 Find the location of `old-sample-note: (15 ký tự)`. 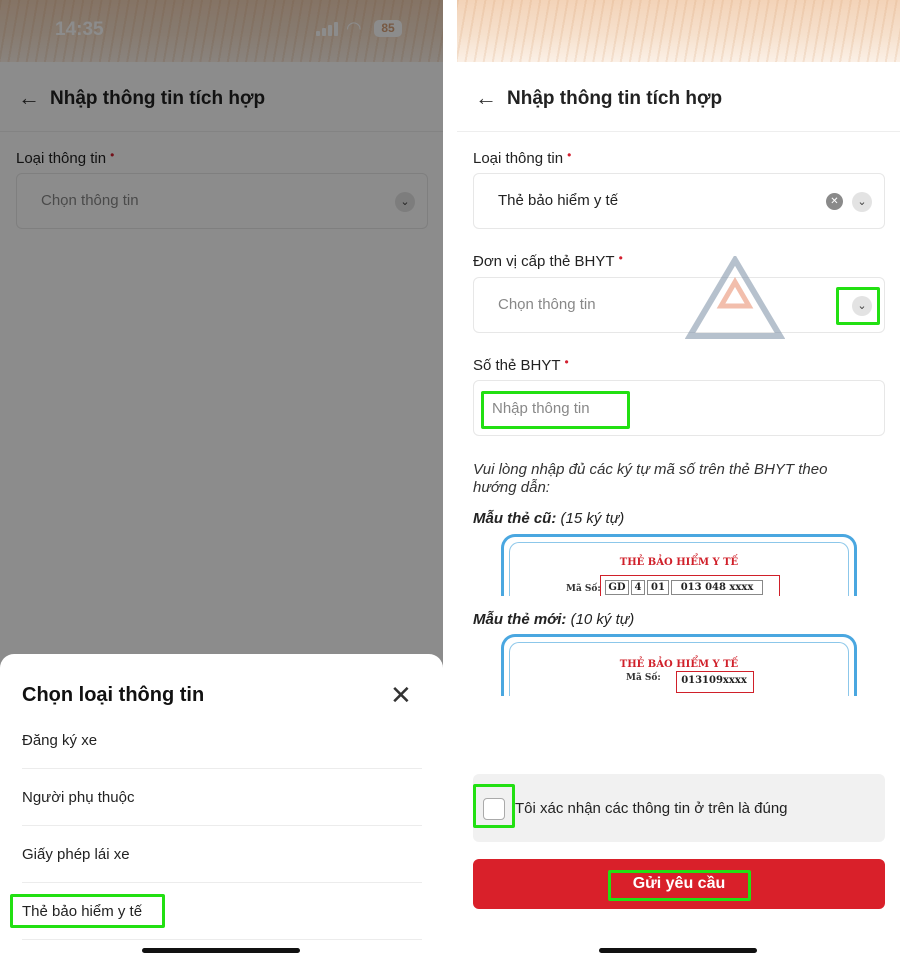

old-sample-note: (15 ký tự) is located at coordinates (592, 518).